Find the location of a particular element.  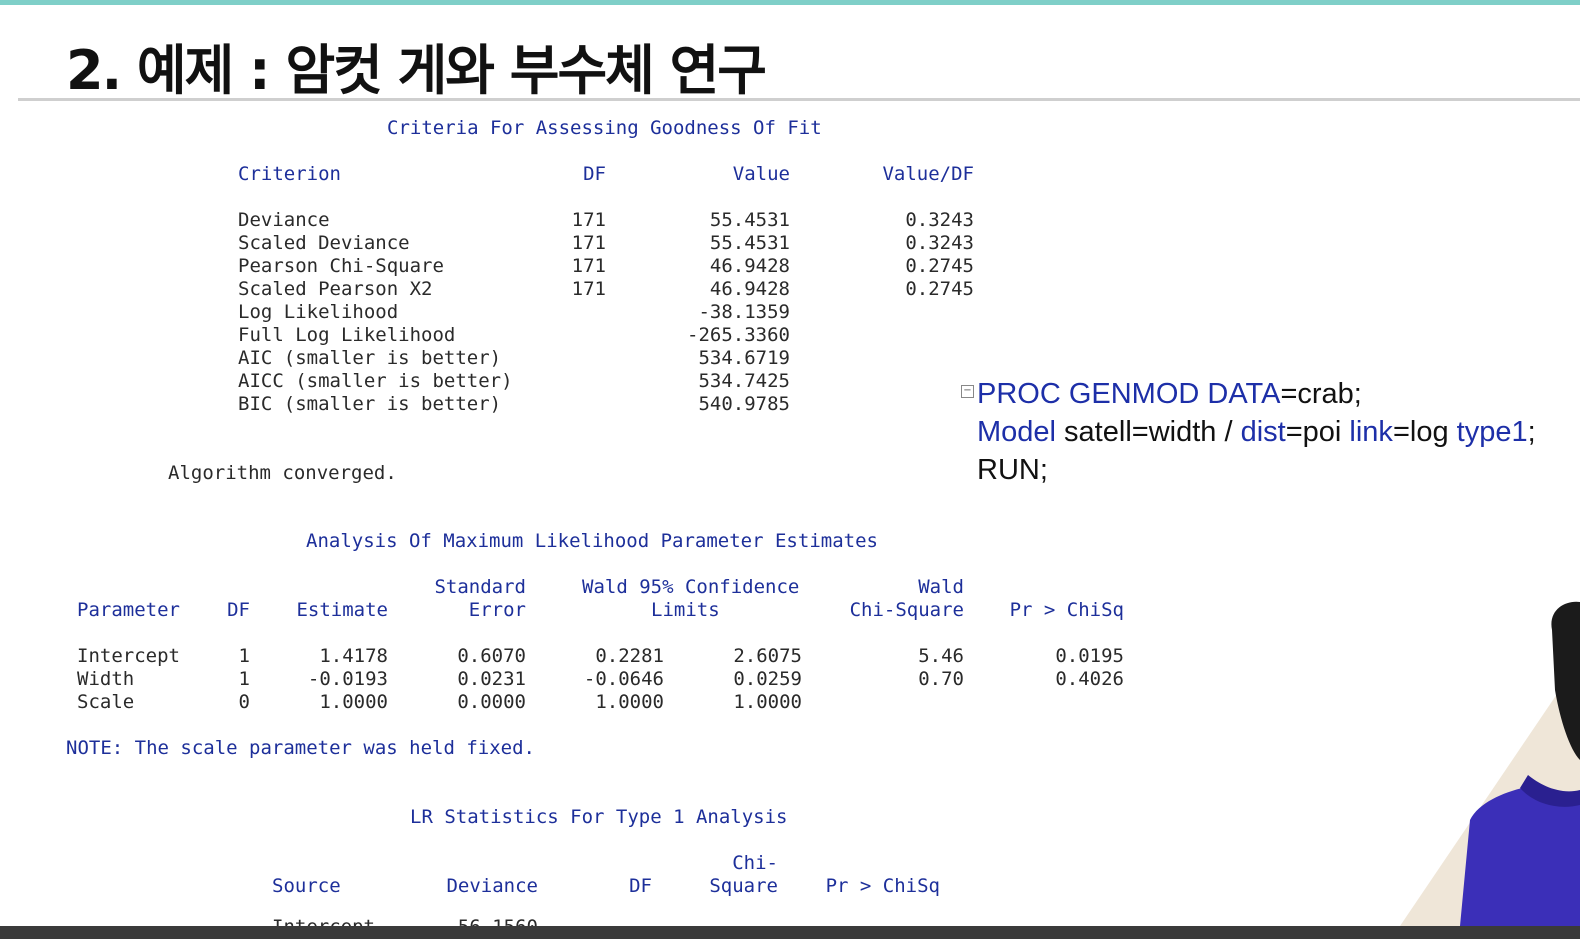

pe-header-error: Error is located at coordinates (497, 610).